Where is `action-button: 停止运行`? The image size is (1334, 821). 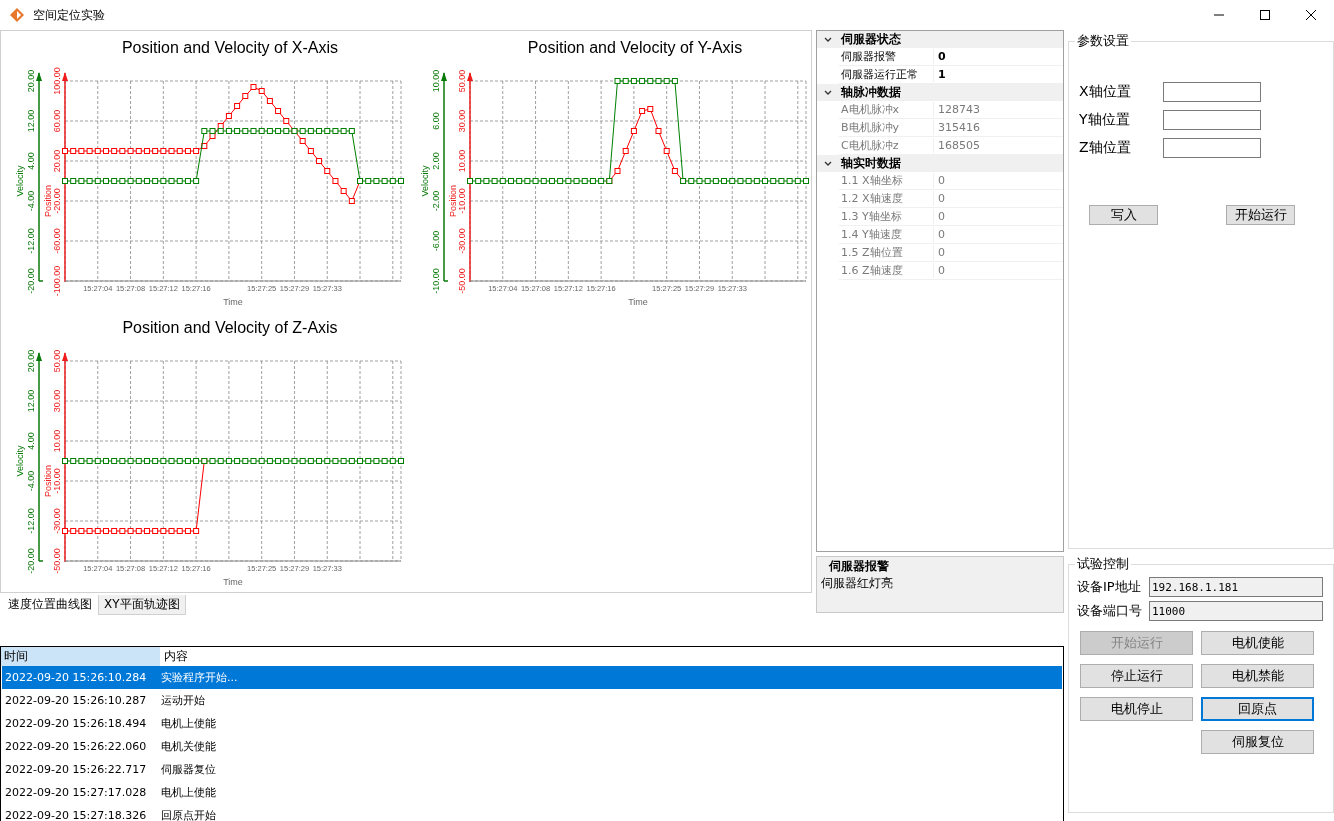
action-button: 停止运行 is located at coordinates (1136, 676).